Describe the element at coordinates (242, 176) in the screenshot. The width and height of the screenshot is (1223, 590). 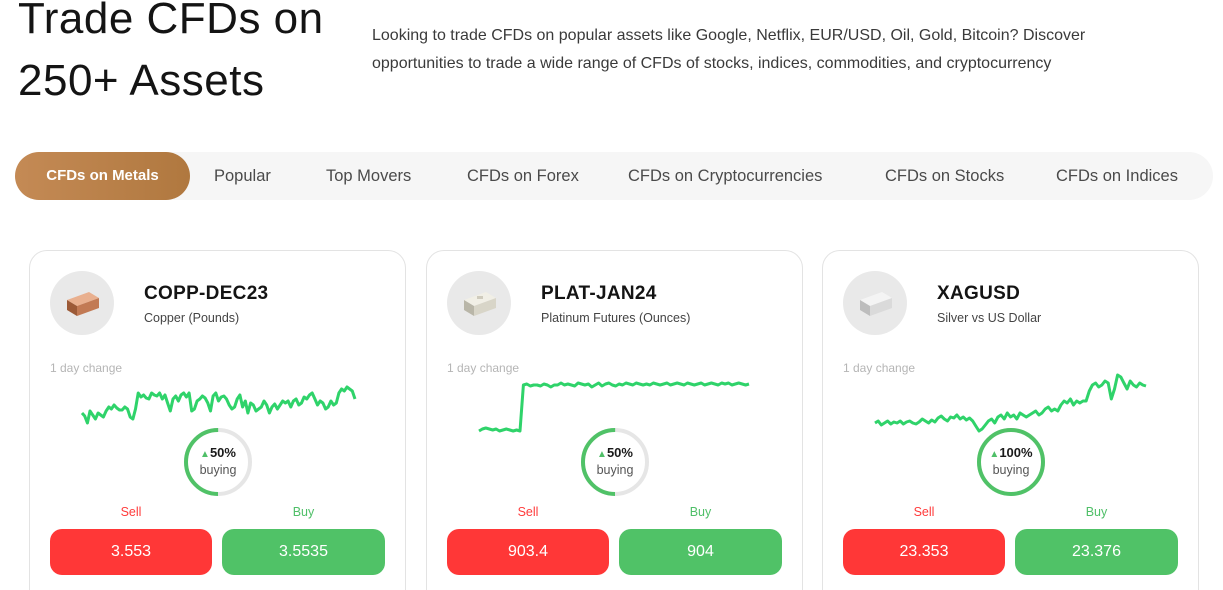
I see `tab-popular: Popular` at that location.